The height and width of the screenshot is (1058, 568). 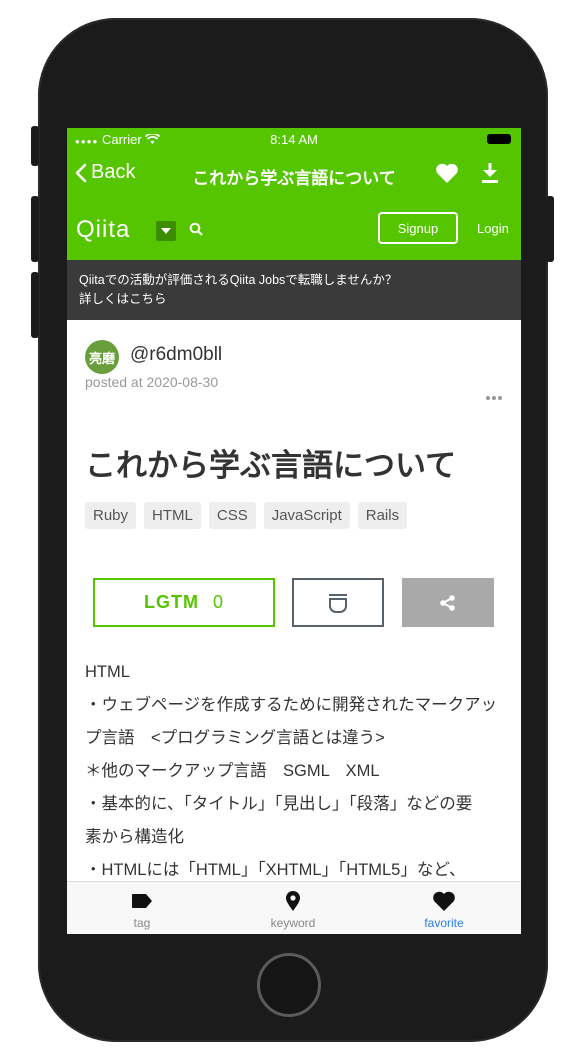 I want to click on tag-list: Ruby HTML CSS JavaScript Rails, so click(x=246, y=515).